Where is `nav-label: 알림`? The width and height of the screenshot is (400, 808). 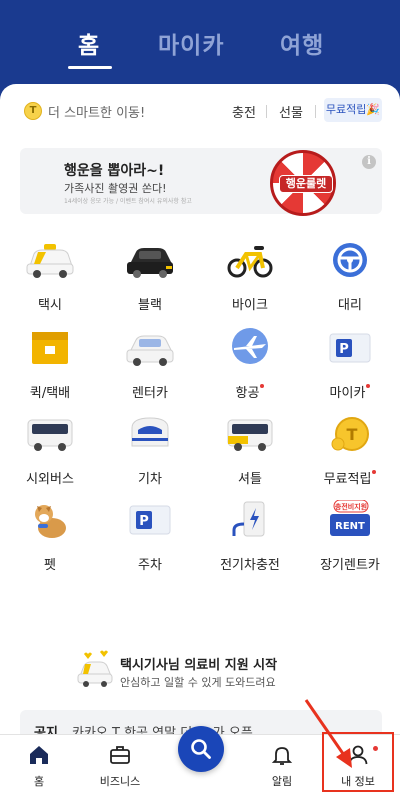
nav-label: 알림 is located at coordinates (282, 781).